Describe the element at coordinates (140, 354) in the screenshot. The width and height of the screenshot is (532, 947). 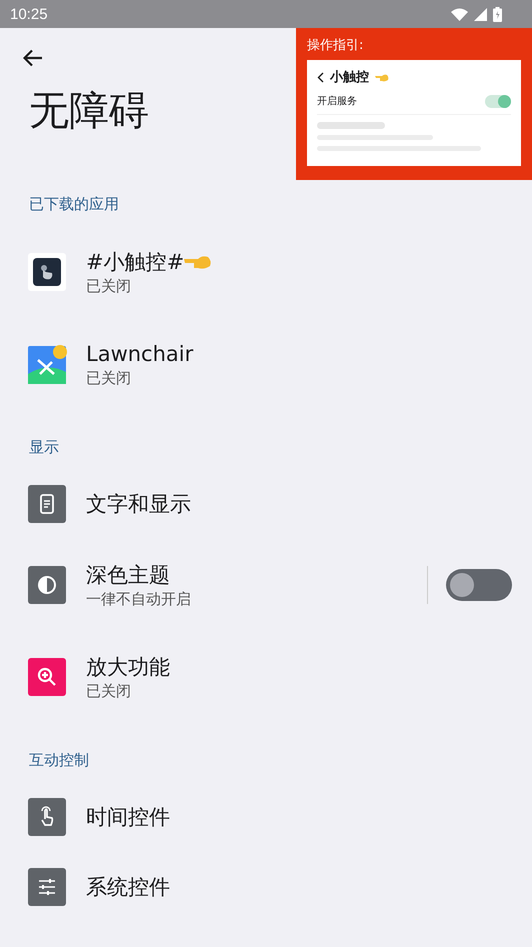
I see `item-title: Lawnchair` at that location.